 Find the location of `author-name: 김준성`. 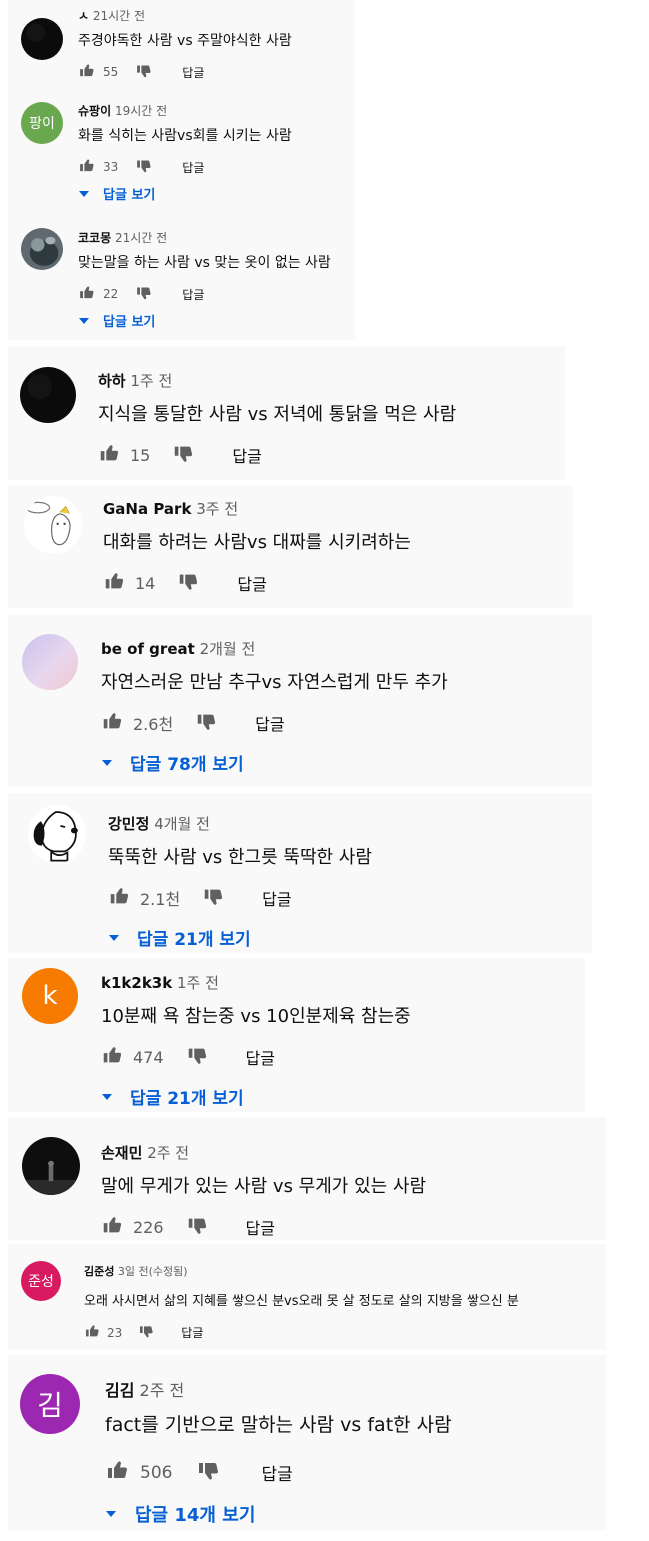

author-name: 김준성 is located at coordinates (99, 1271).